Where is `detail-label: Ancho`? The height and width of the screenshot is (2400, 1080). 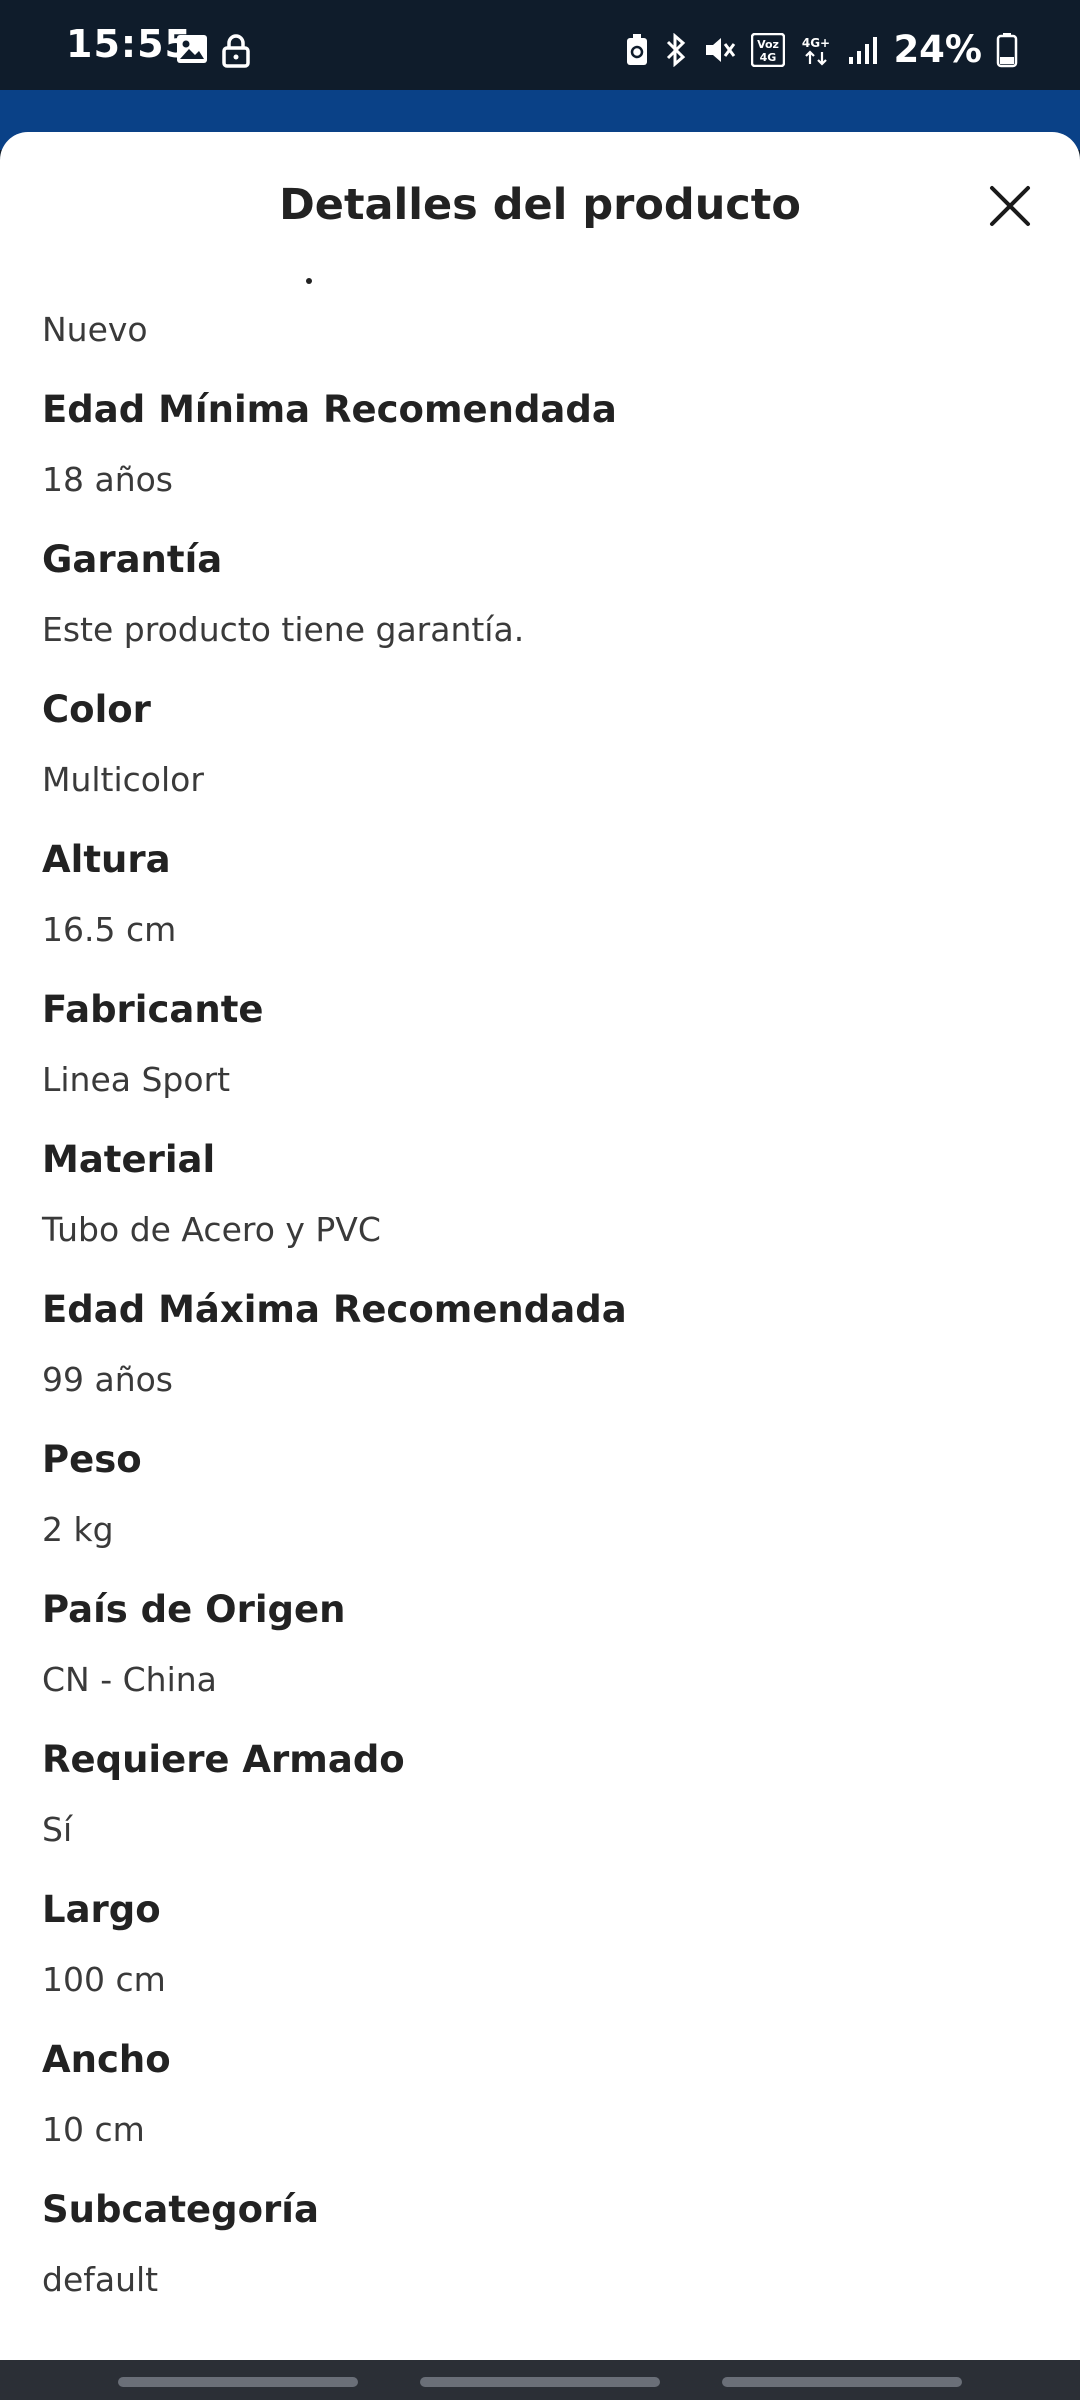
detail-label: Ancho is located at coordinates (106, 2059).